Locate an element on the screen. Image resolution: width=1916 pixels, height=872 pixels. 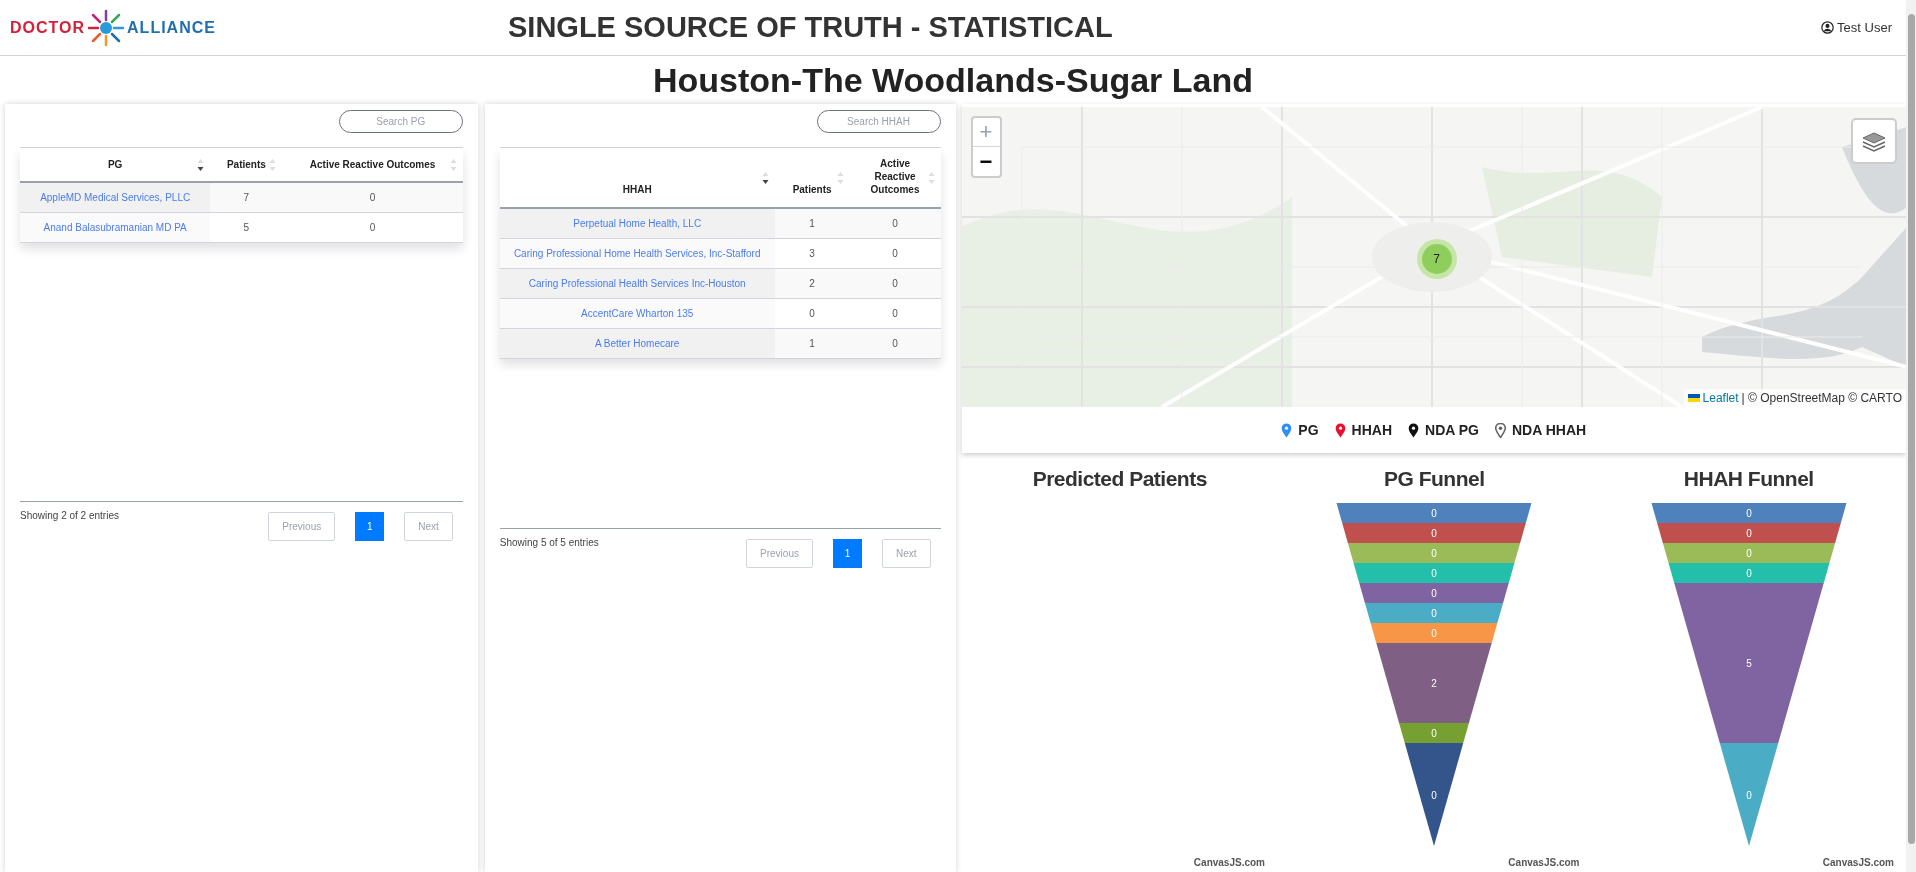
chart-title: PG Funnel is located at coordinates (1434, 479).